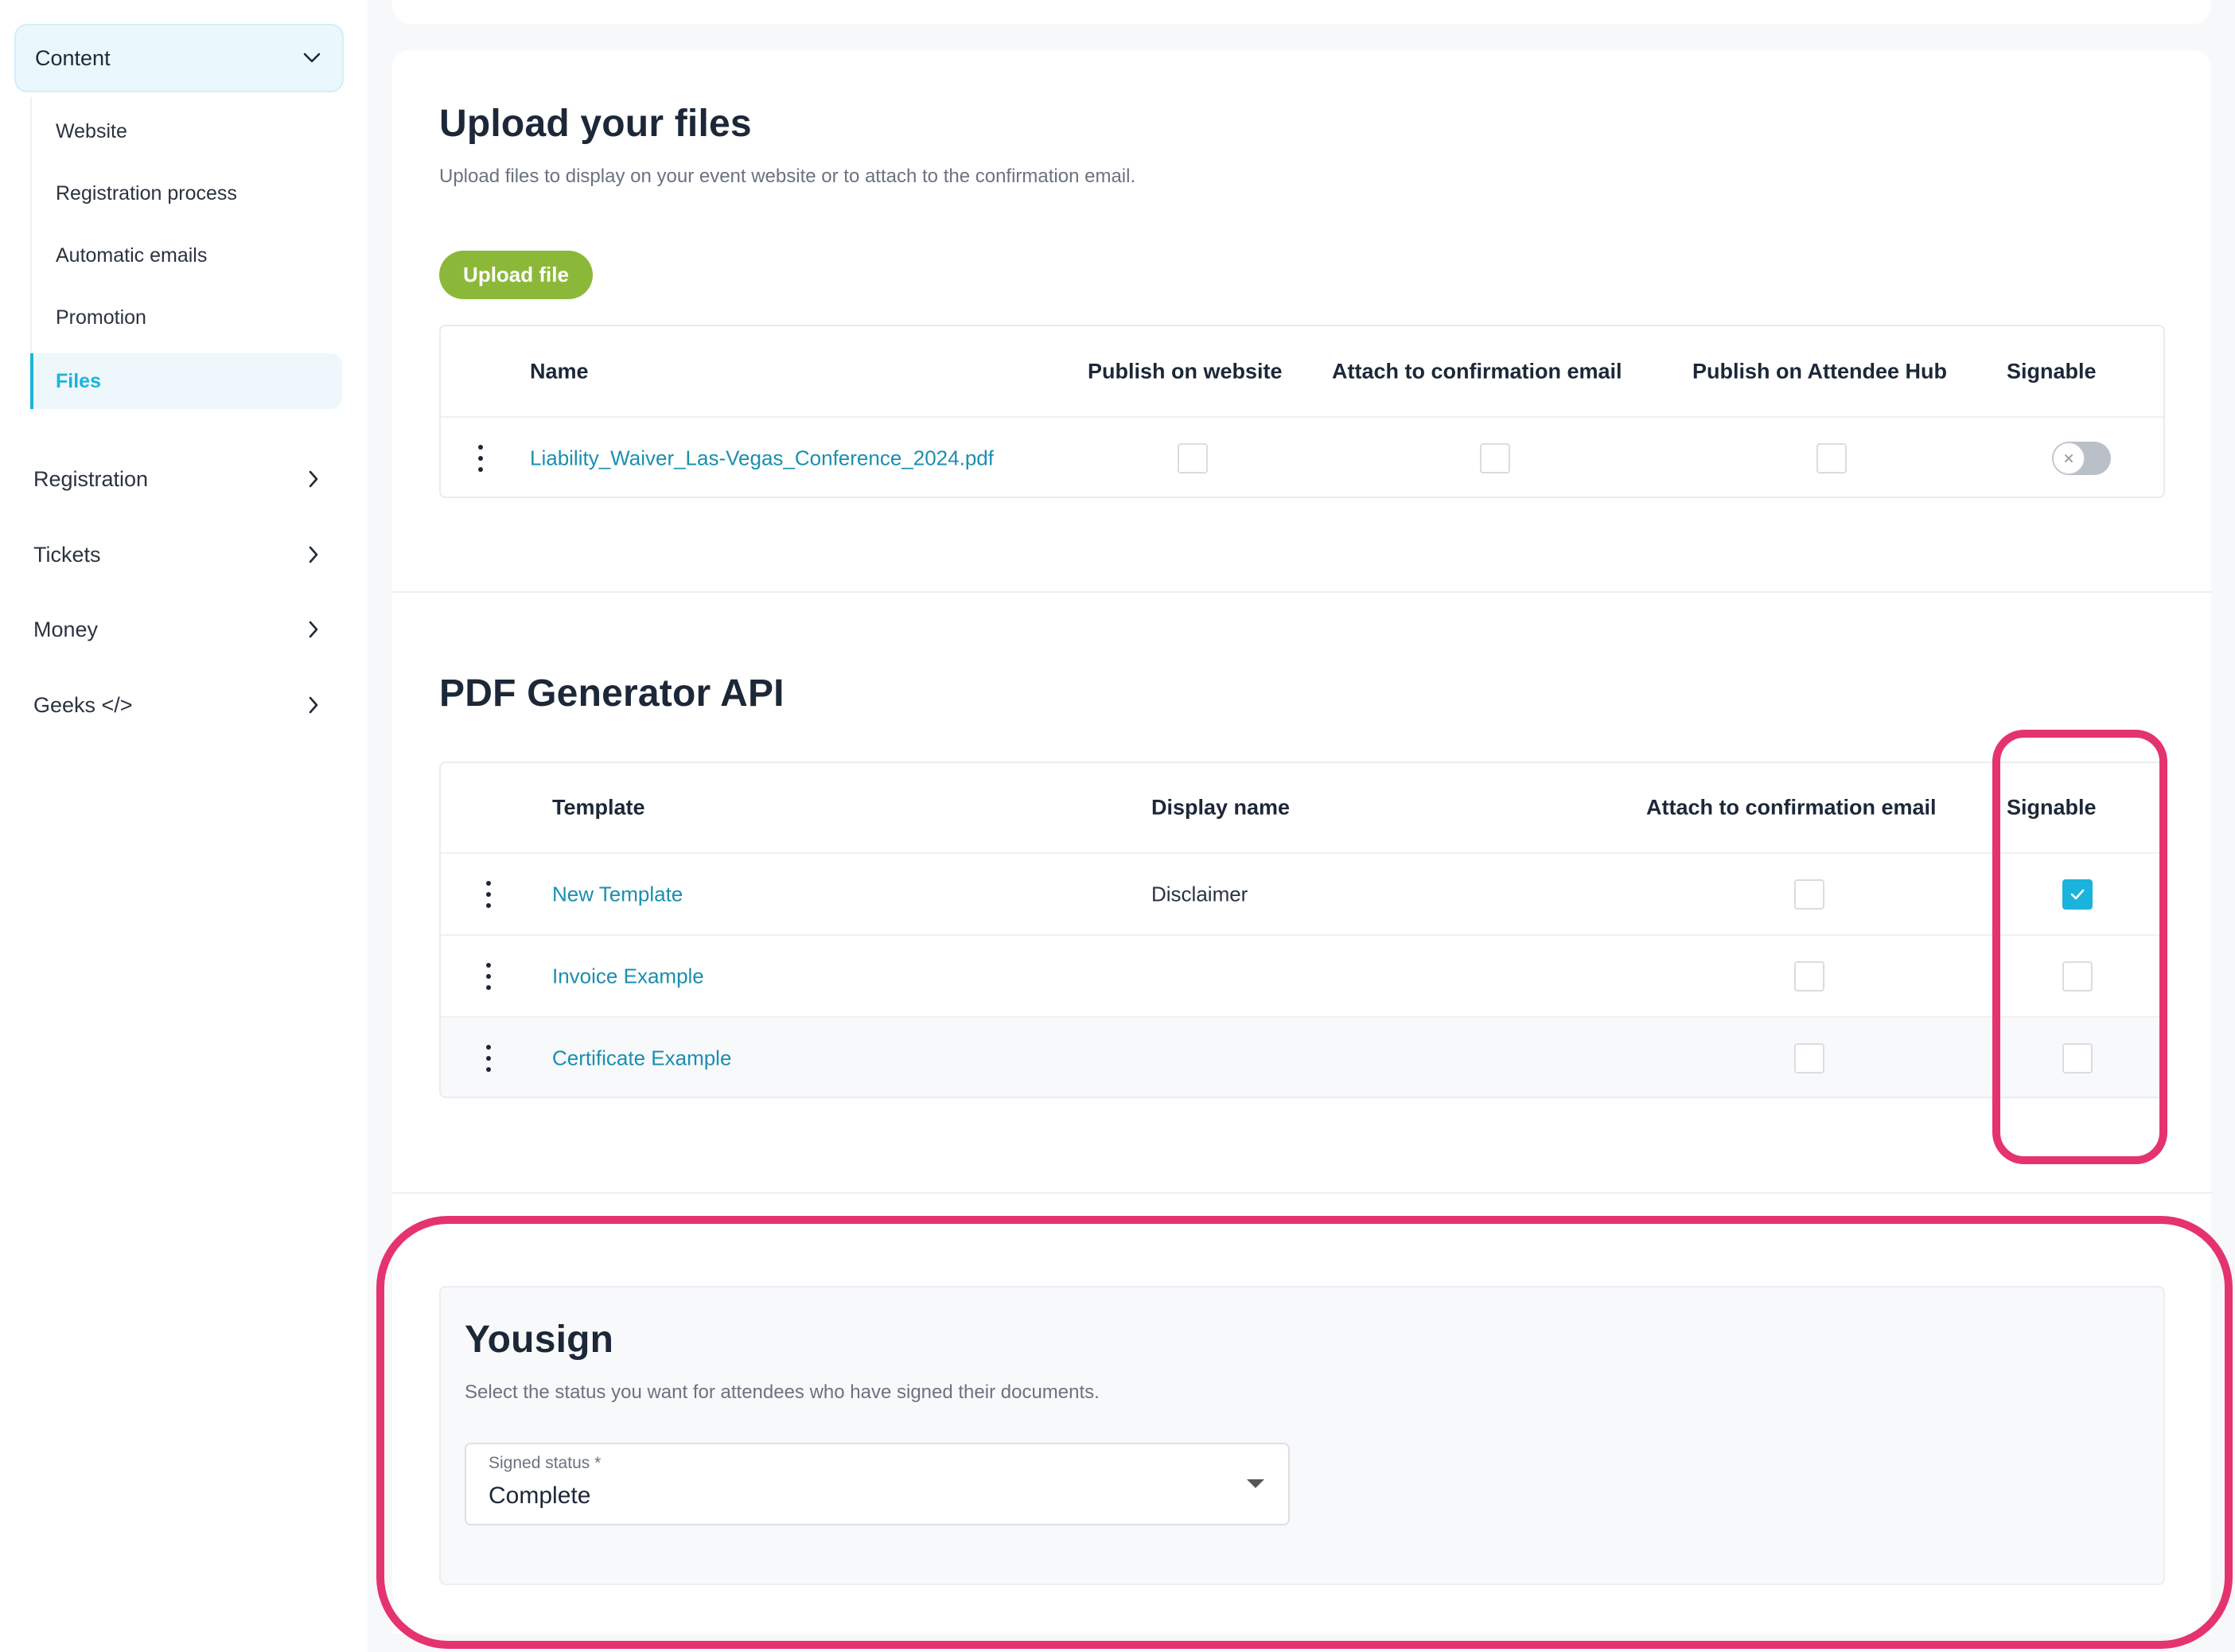  Describe the element at coordinates (186, 381) in the screenshot. I see `sidebar-item-files: Files` at that location.